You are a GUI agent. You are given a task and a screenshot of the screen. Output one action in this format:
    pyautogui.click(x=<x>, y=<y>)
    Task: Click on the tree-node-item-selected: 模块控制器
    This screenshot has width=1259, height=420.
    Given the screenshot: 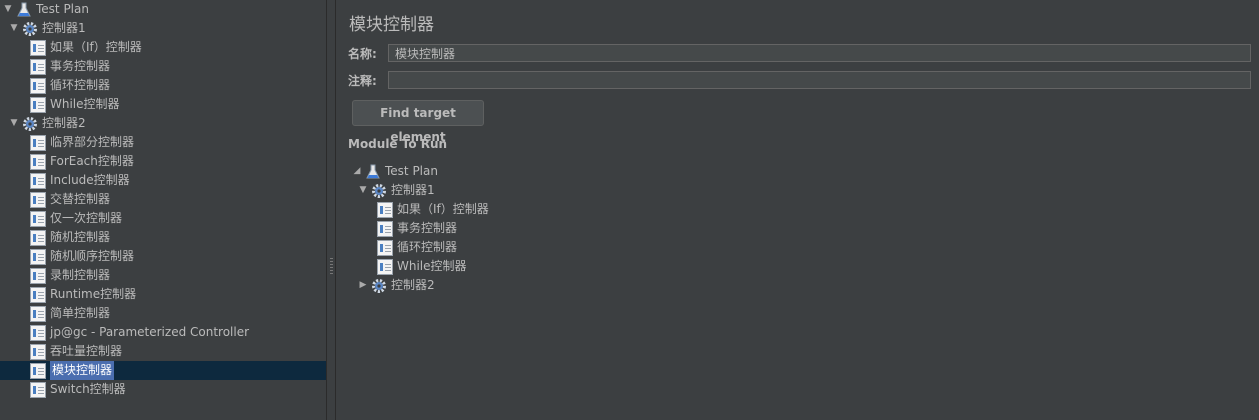 What is the action you would take?
    pyautogui.click(x=163, y=370)
    